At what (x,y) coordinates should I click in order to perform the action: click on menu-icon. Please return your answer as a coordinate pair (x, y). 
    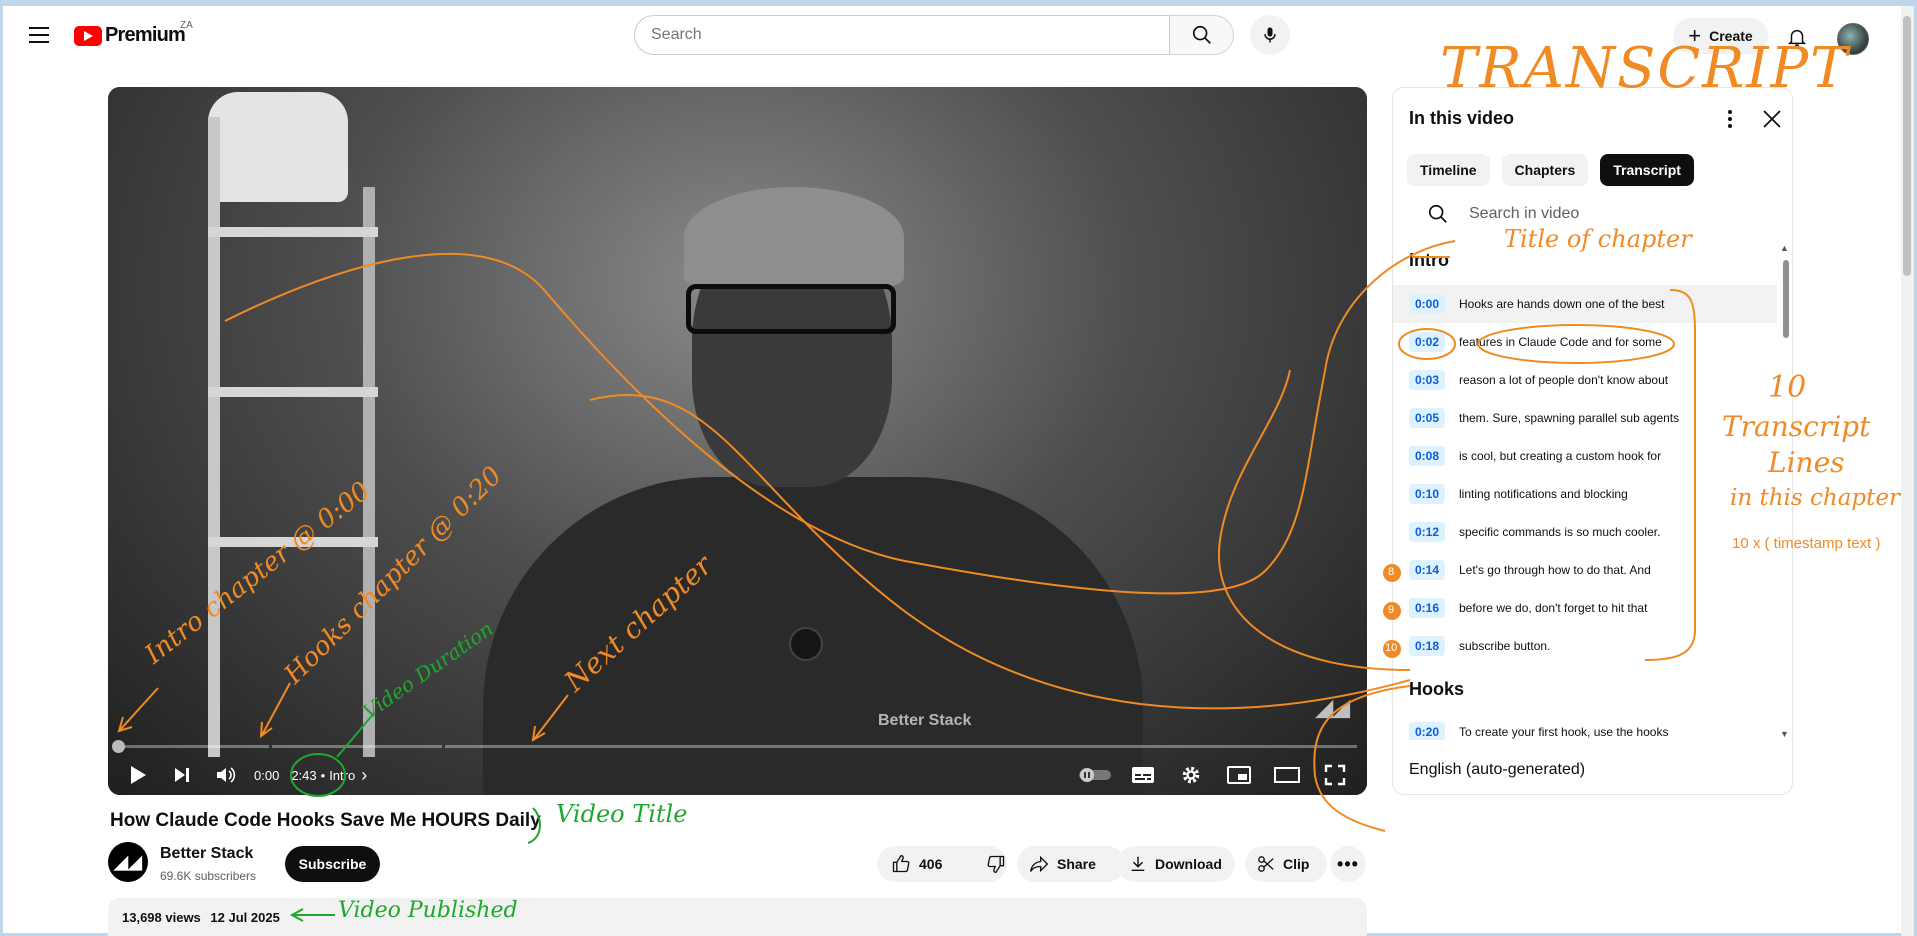
    Looking at the image, I should click on (39, 35).